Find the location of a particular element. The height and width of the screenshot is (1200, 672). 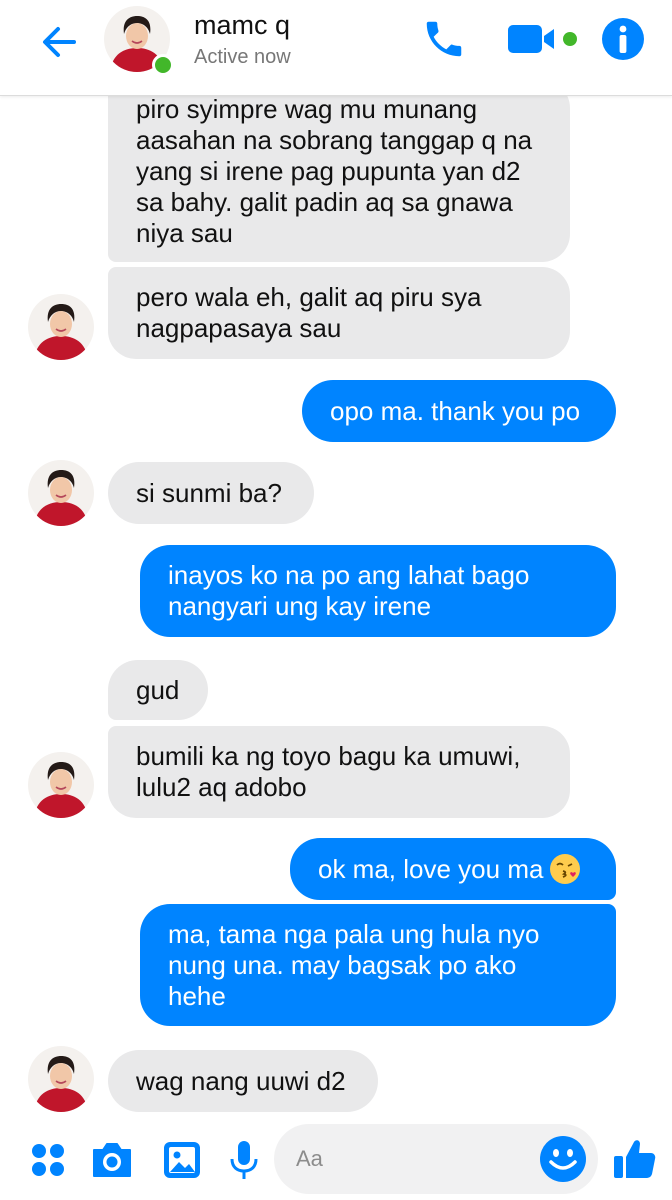

conversation-info-button is located at coordinates (623, 39).